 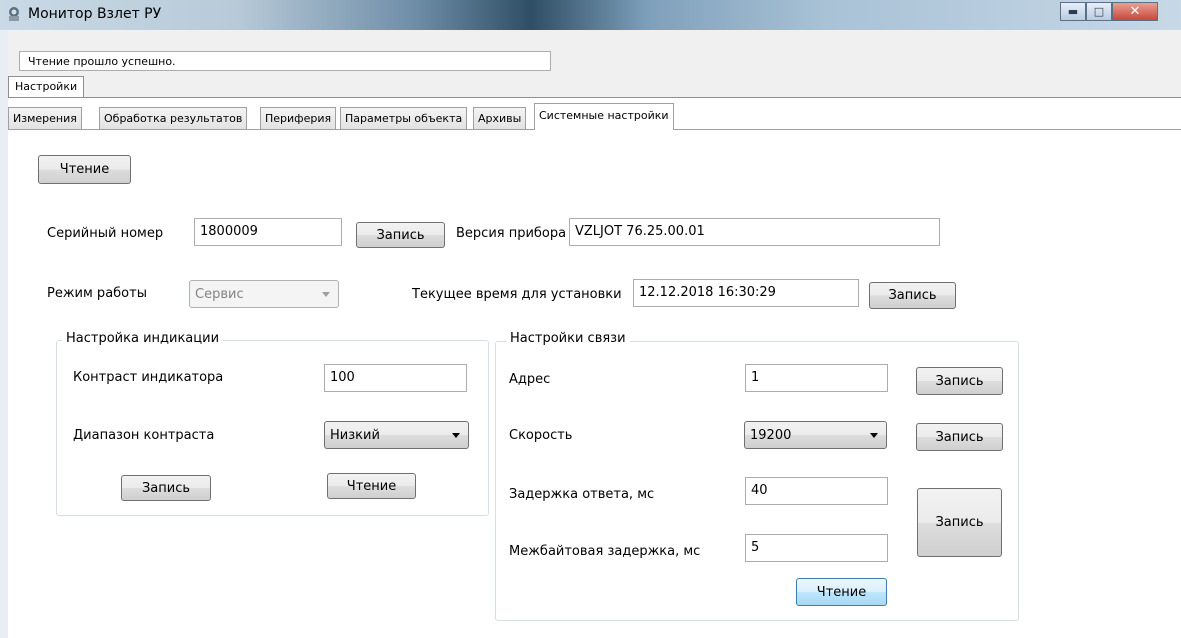 I want to click on operating-mode-label: Режим работы, so click(x=97, y=293).